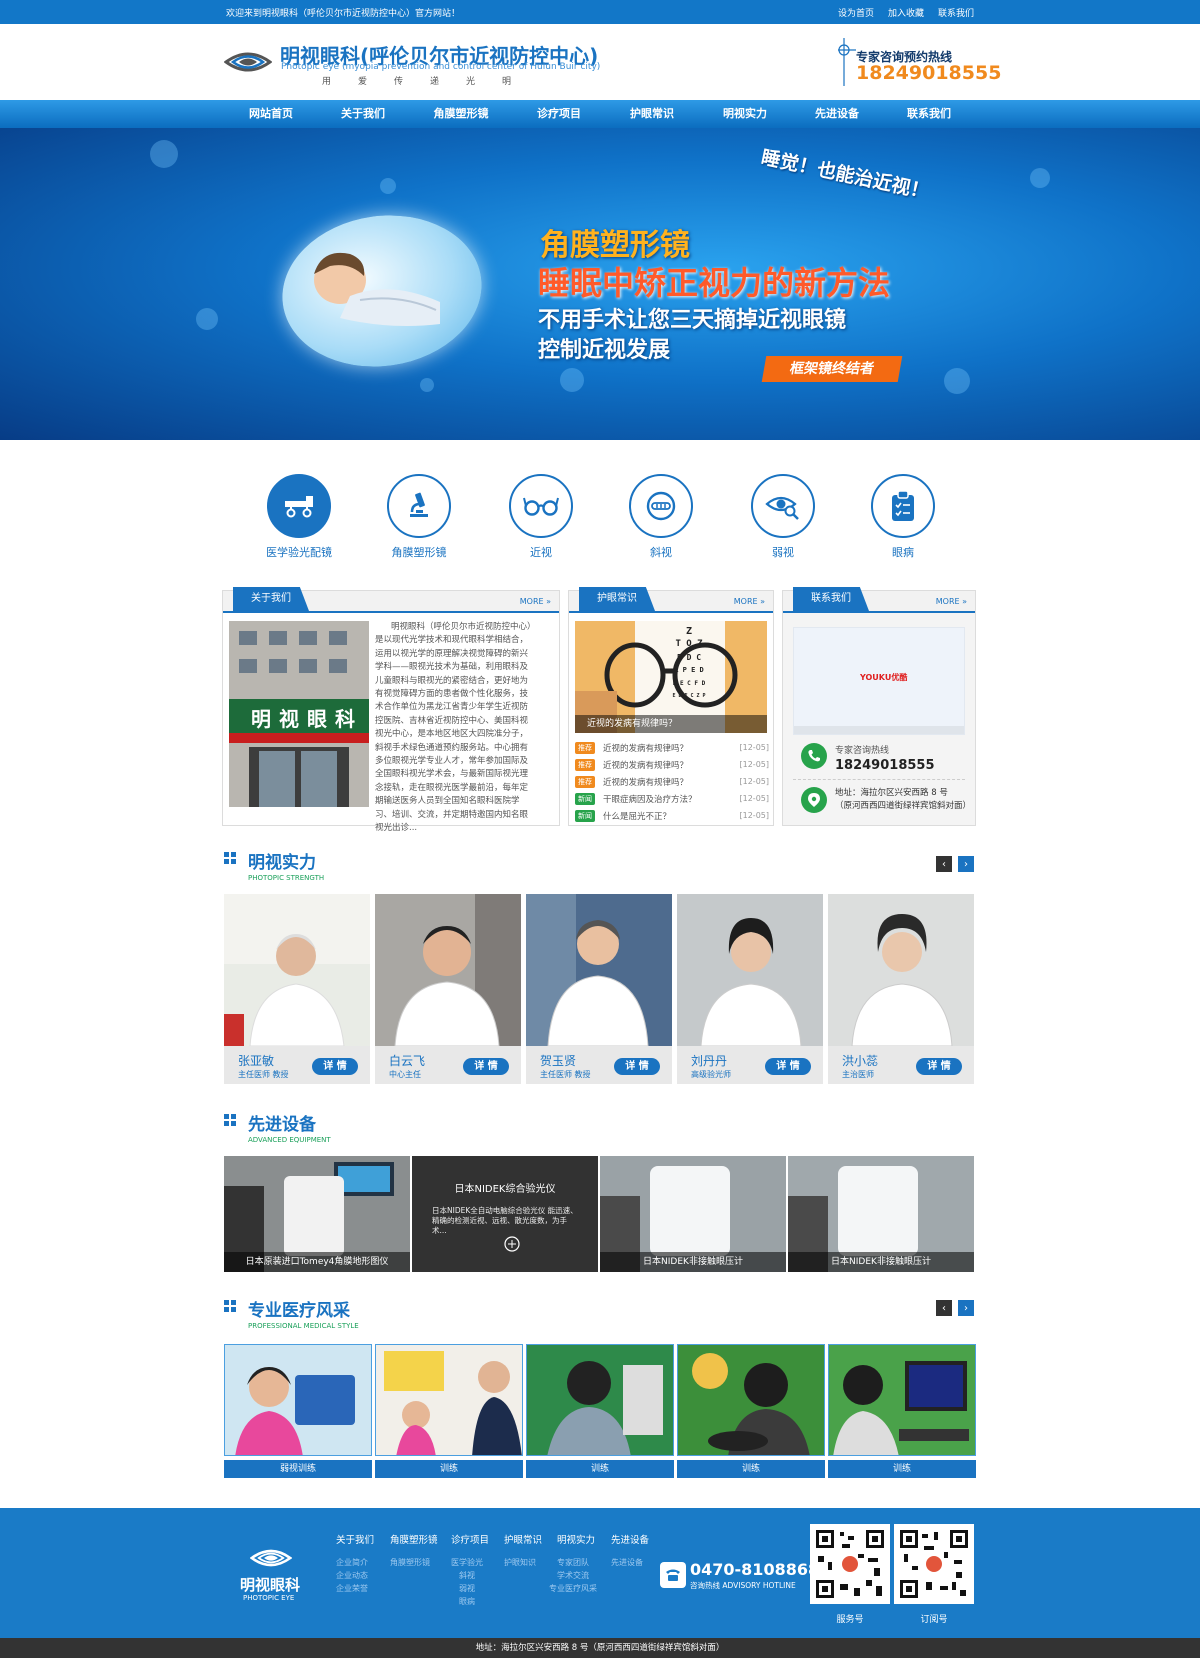 The width and height of the screenshot is (1200, 1658). I want to click on clipboard-icon, so click(903, 506).